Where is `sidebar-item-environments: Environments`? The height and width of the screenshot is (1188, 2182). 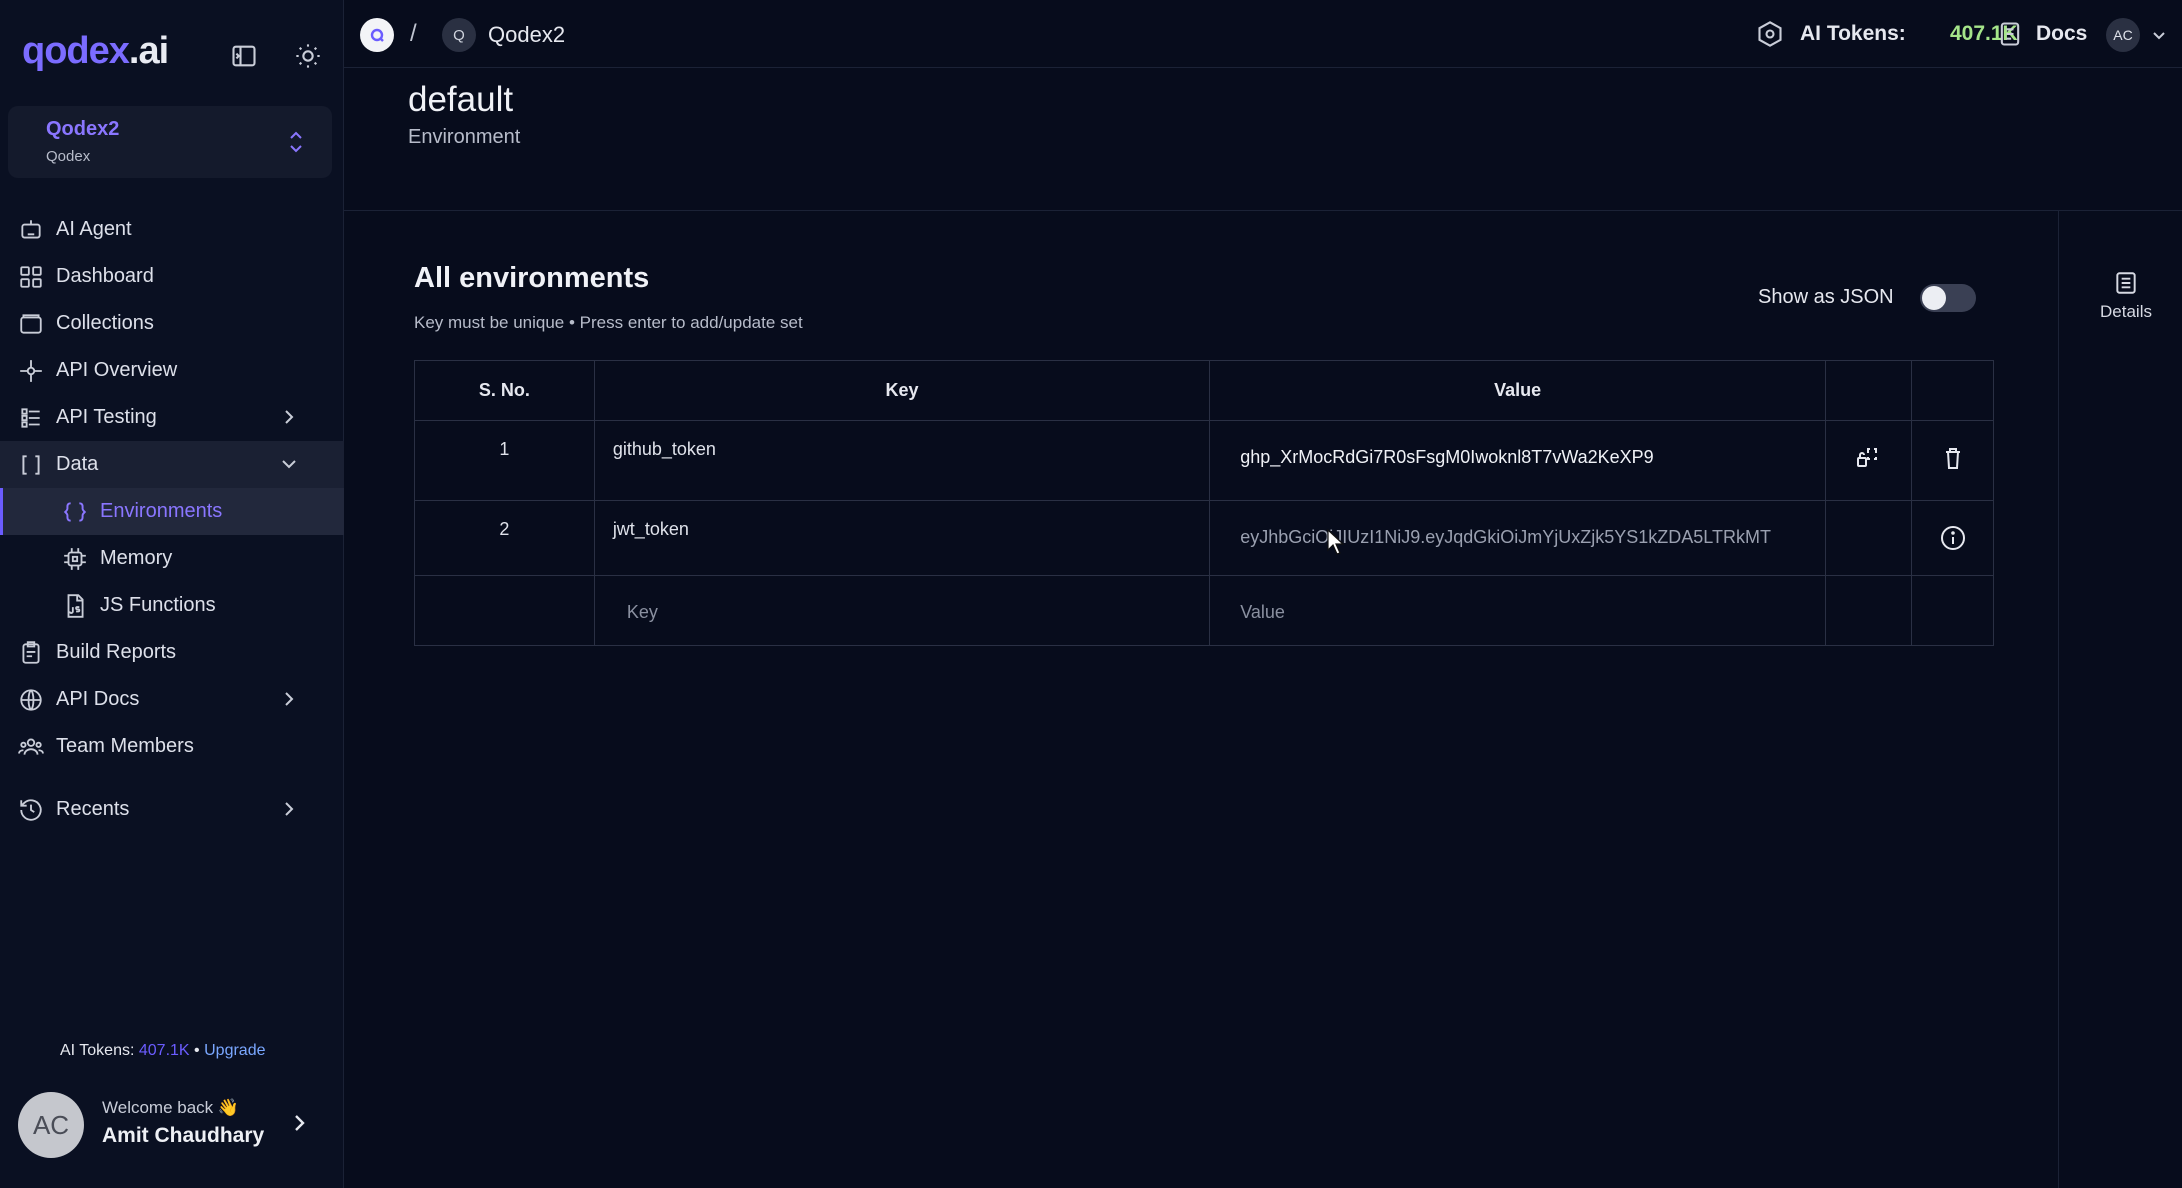 sidebar-item-environments: Environments is located at coordinates (172, 511).